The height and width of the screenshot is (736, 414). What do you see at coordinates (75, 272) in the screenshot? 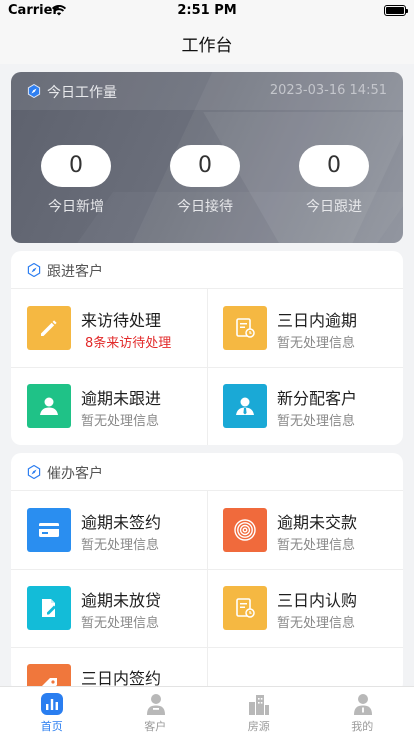
I see `section-title: 跟进客户` at bounding box center [75, 272].